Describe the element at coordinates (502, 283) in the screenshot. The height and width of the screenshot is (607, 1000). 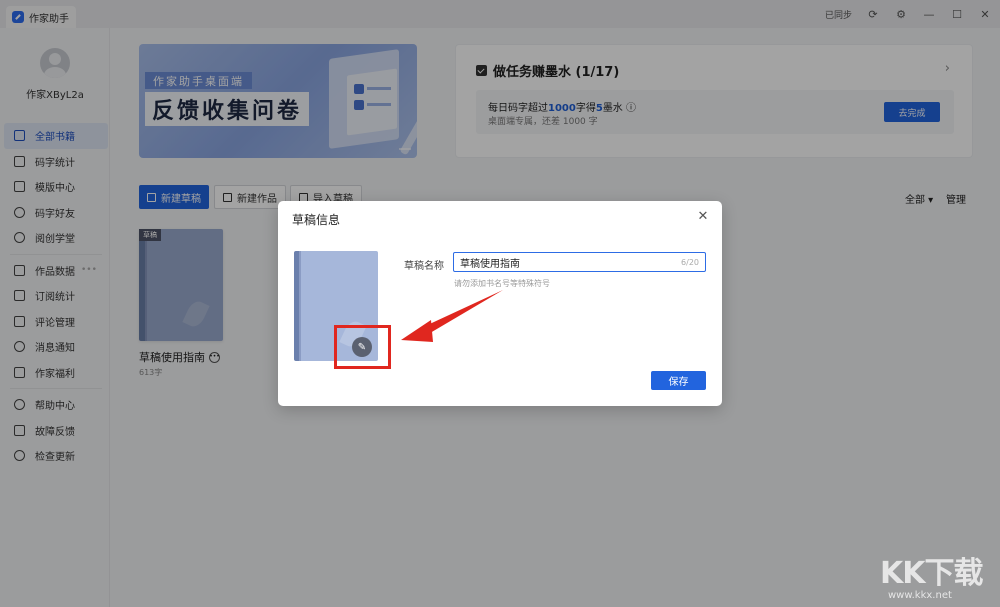
I see `field-hint: 请勿添加书名号等特殊符号` at that location.